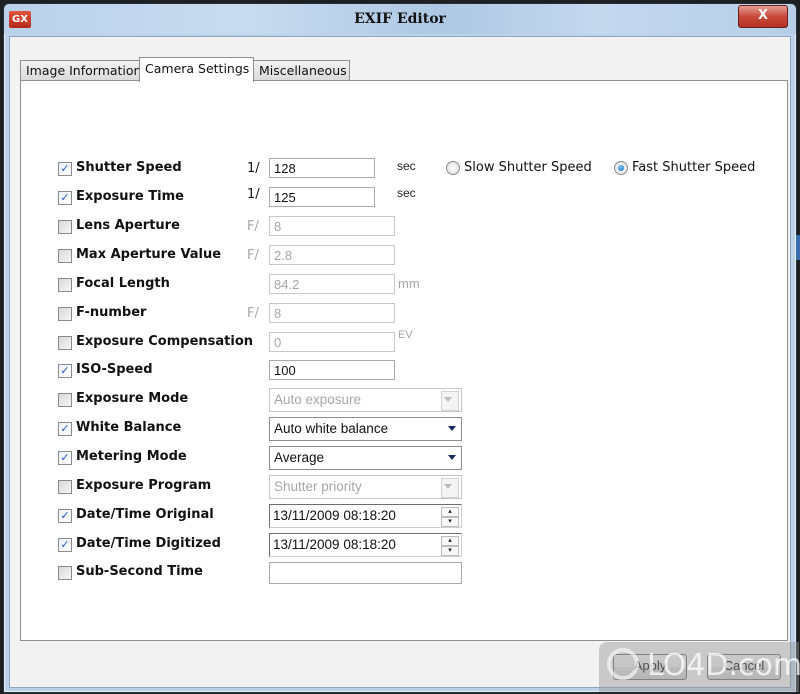  Describe the element at coordinates (318, 399) in the screenshot. I see `exposure-mode-value: Auto exposure` at that location.